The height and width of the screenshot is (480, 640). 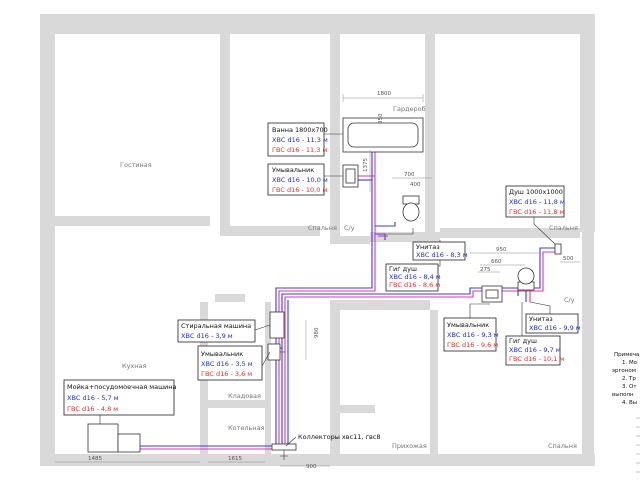 What do you see at coordinates (293, 170) in the screenshot?
I see `sink-1-title: Умывальник` at bounding box center [293, 170].